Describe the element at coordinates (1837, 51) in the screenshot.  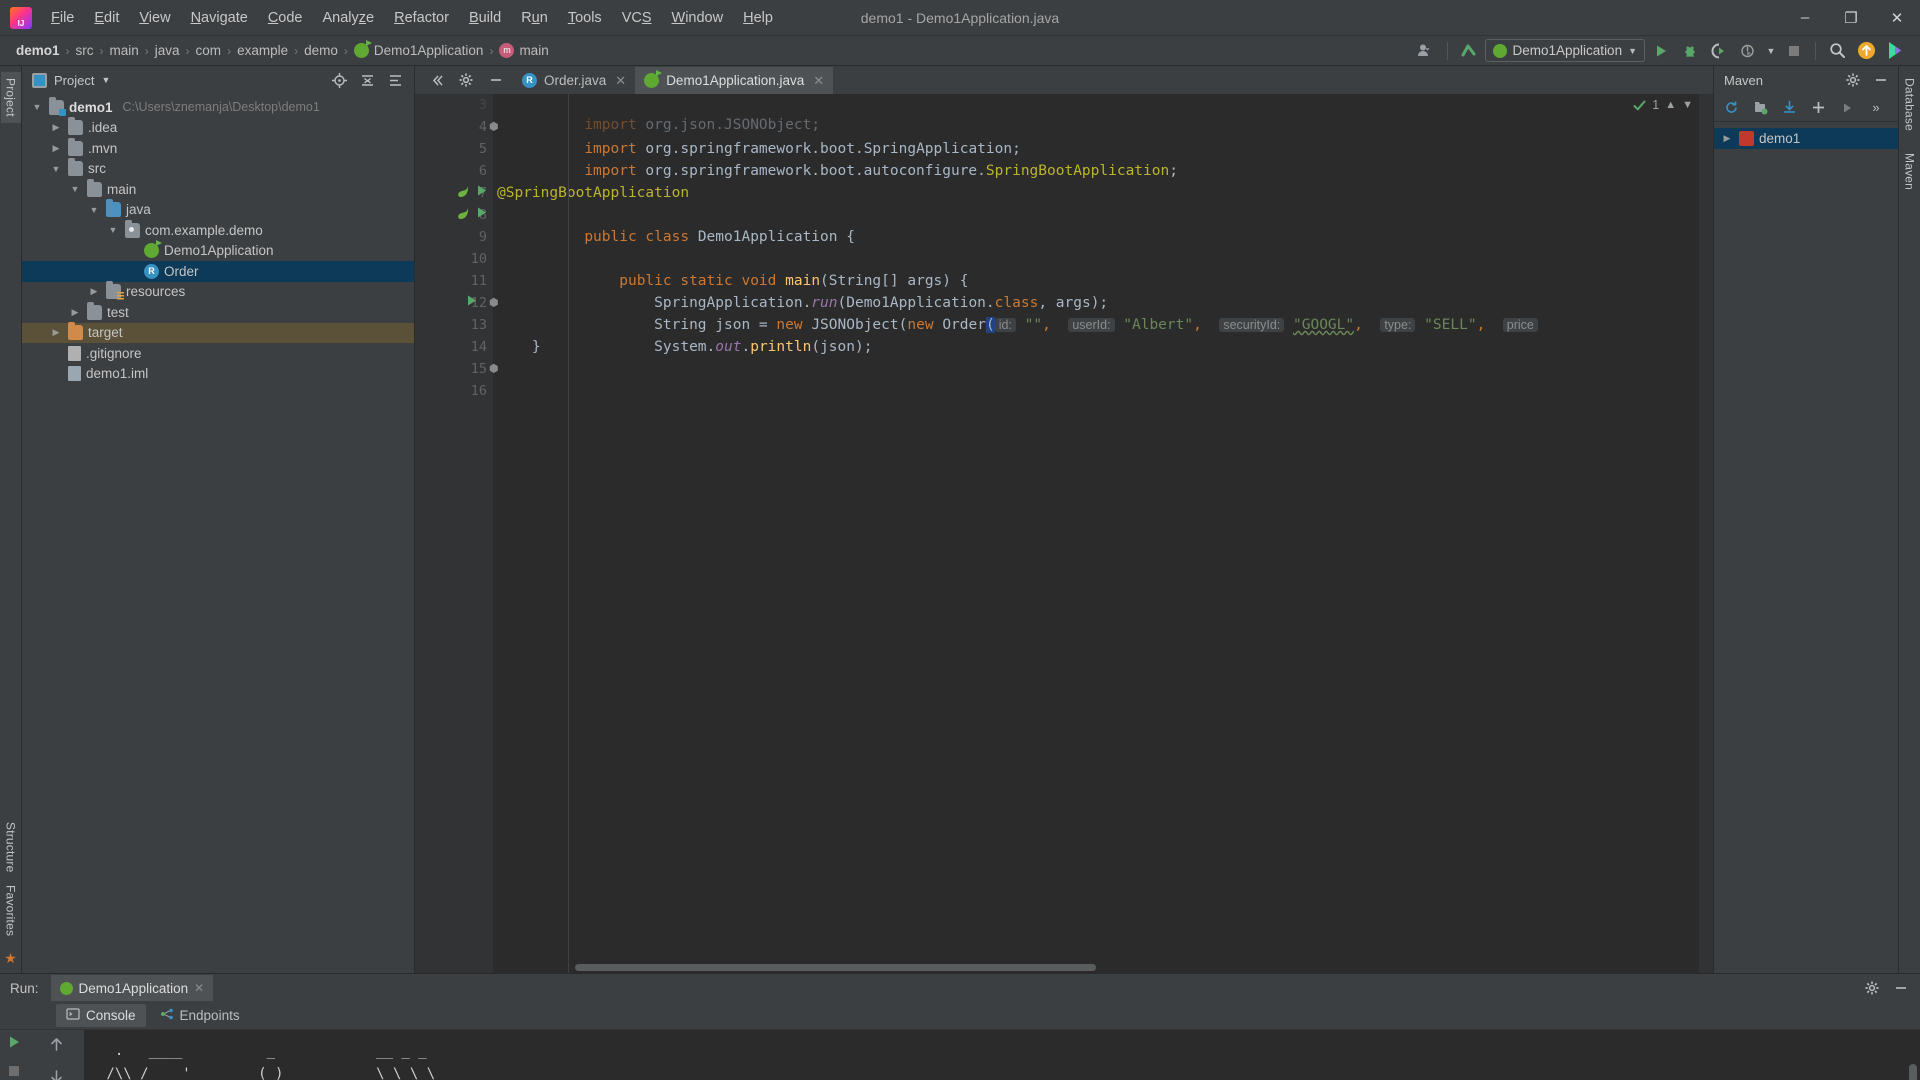
I see `search-everywhere-icon` at that location.